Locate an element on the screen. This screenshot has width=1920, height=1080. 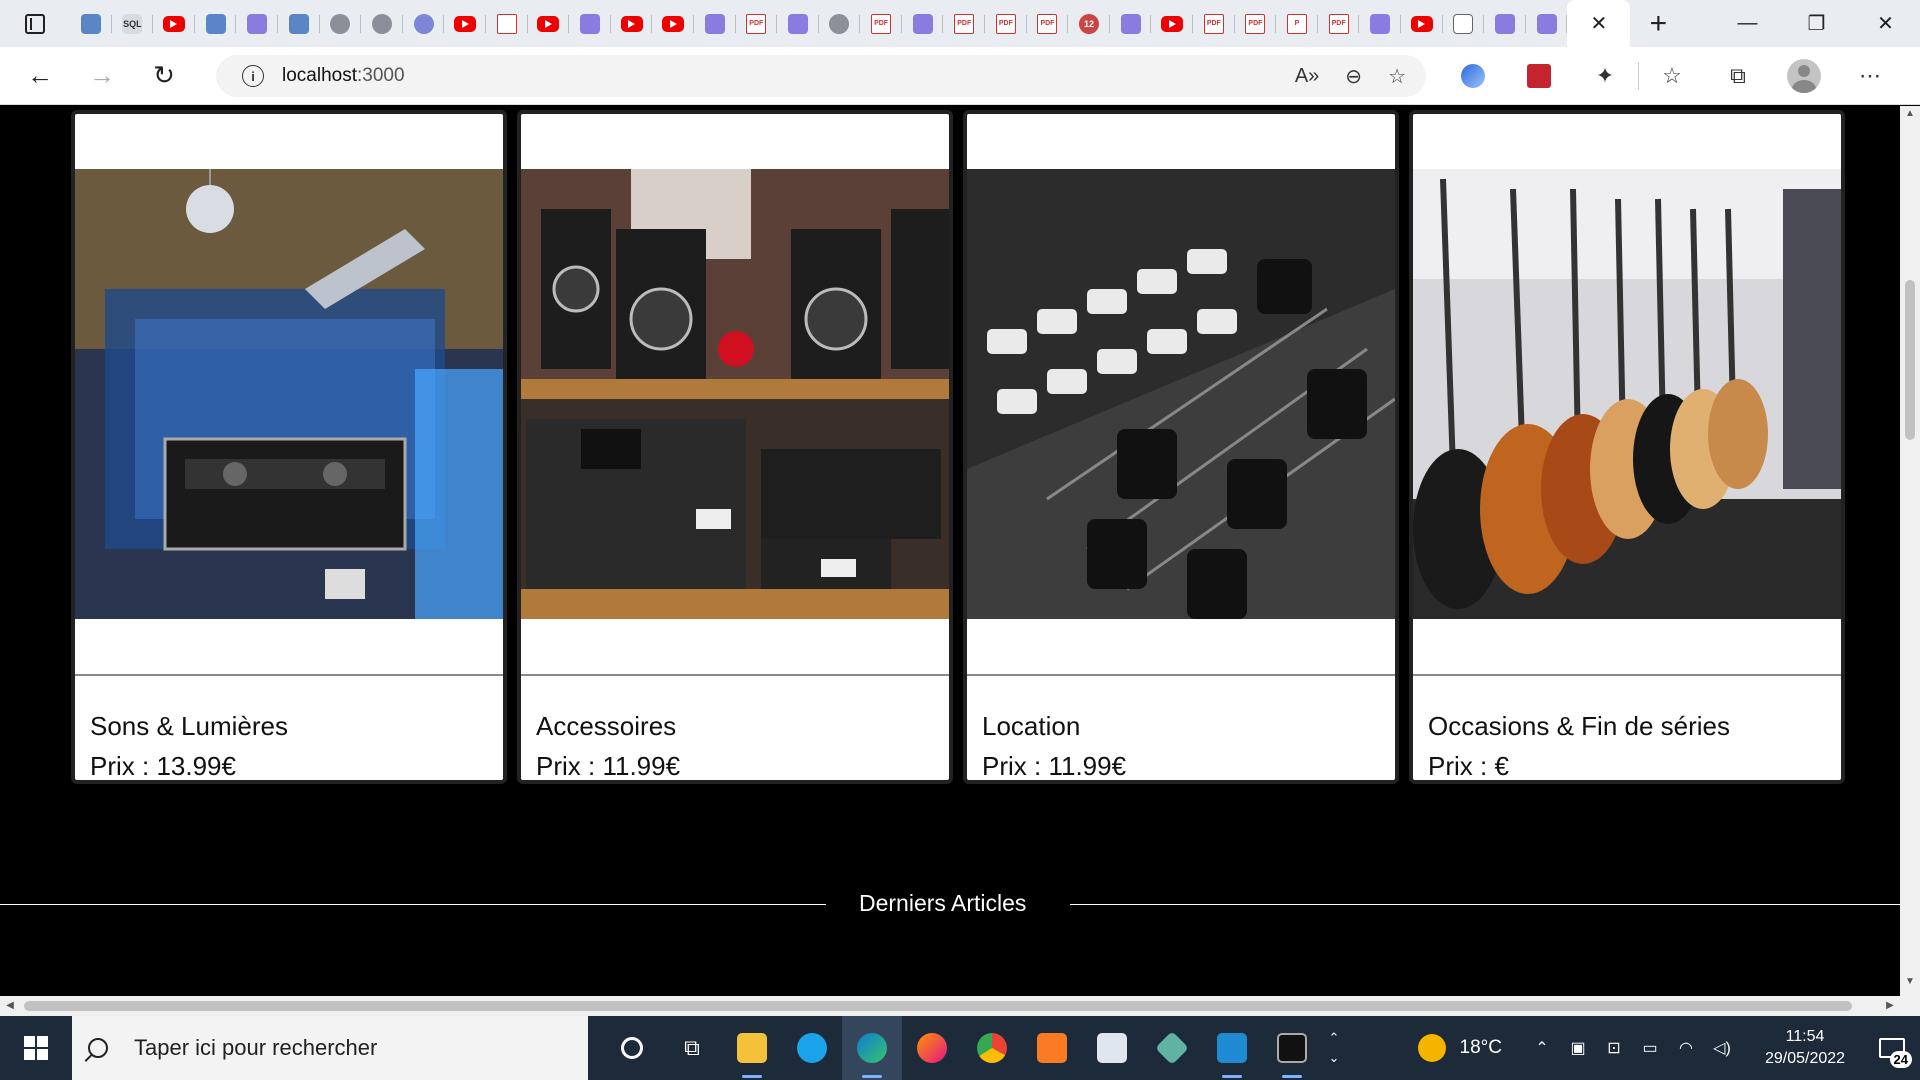
close-tab-icon: ✕ is located at coordinates (1598, 23).